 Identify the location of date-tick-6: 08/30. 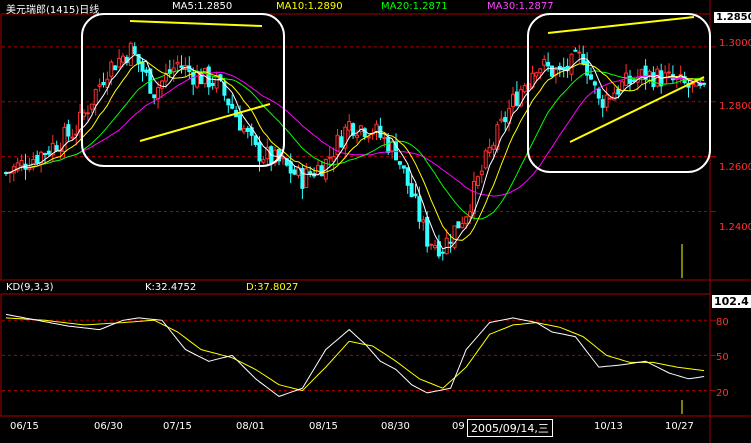
(395, 426).